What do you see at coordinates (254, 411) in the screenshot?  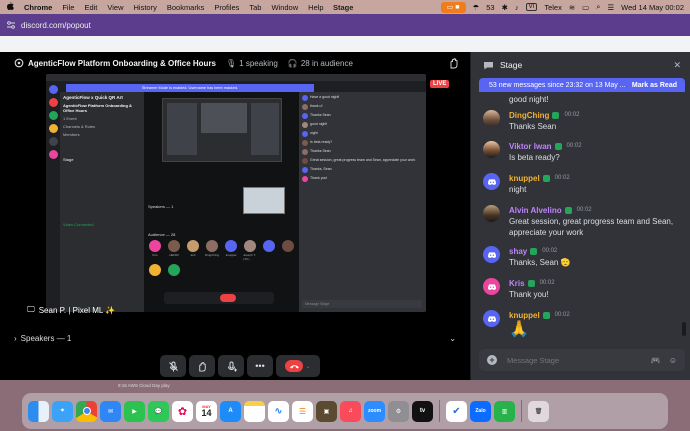 I see `notes-icon` at bounding box center [254, 411].